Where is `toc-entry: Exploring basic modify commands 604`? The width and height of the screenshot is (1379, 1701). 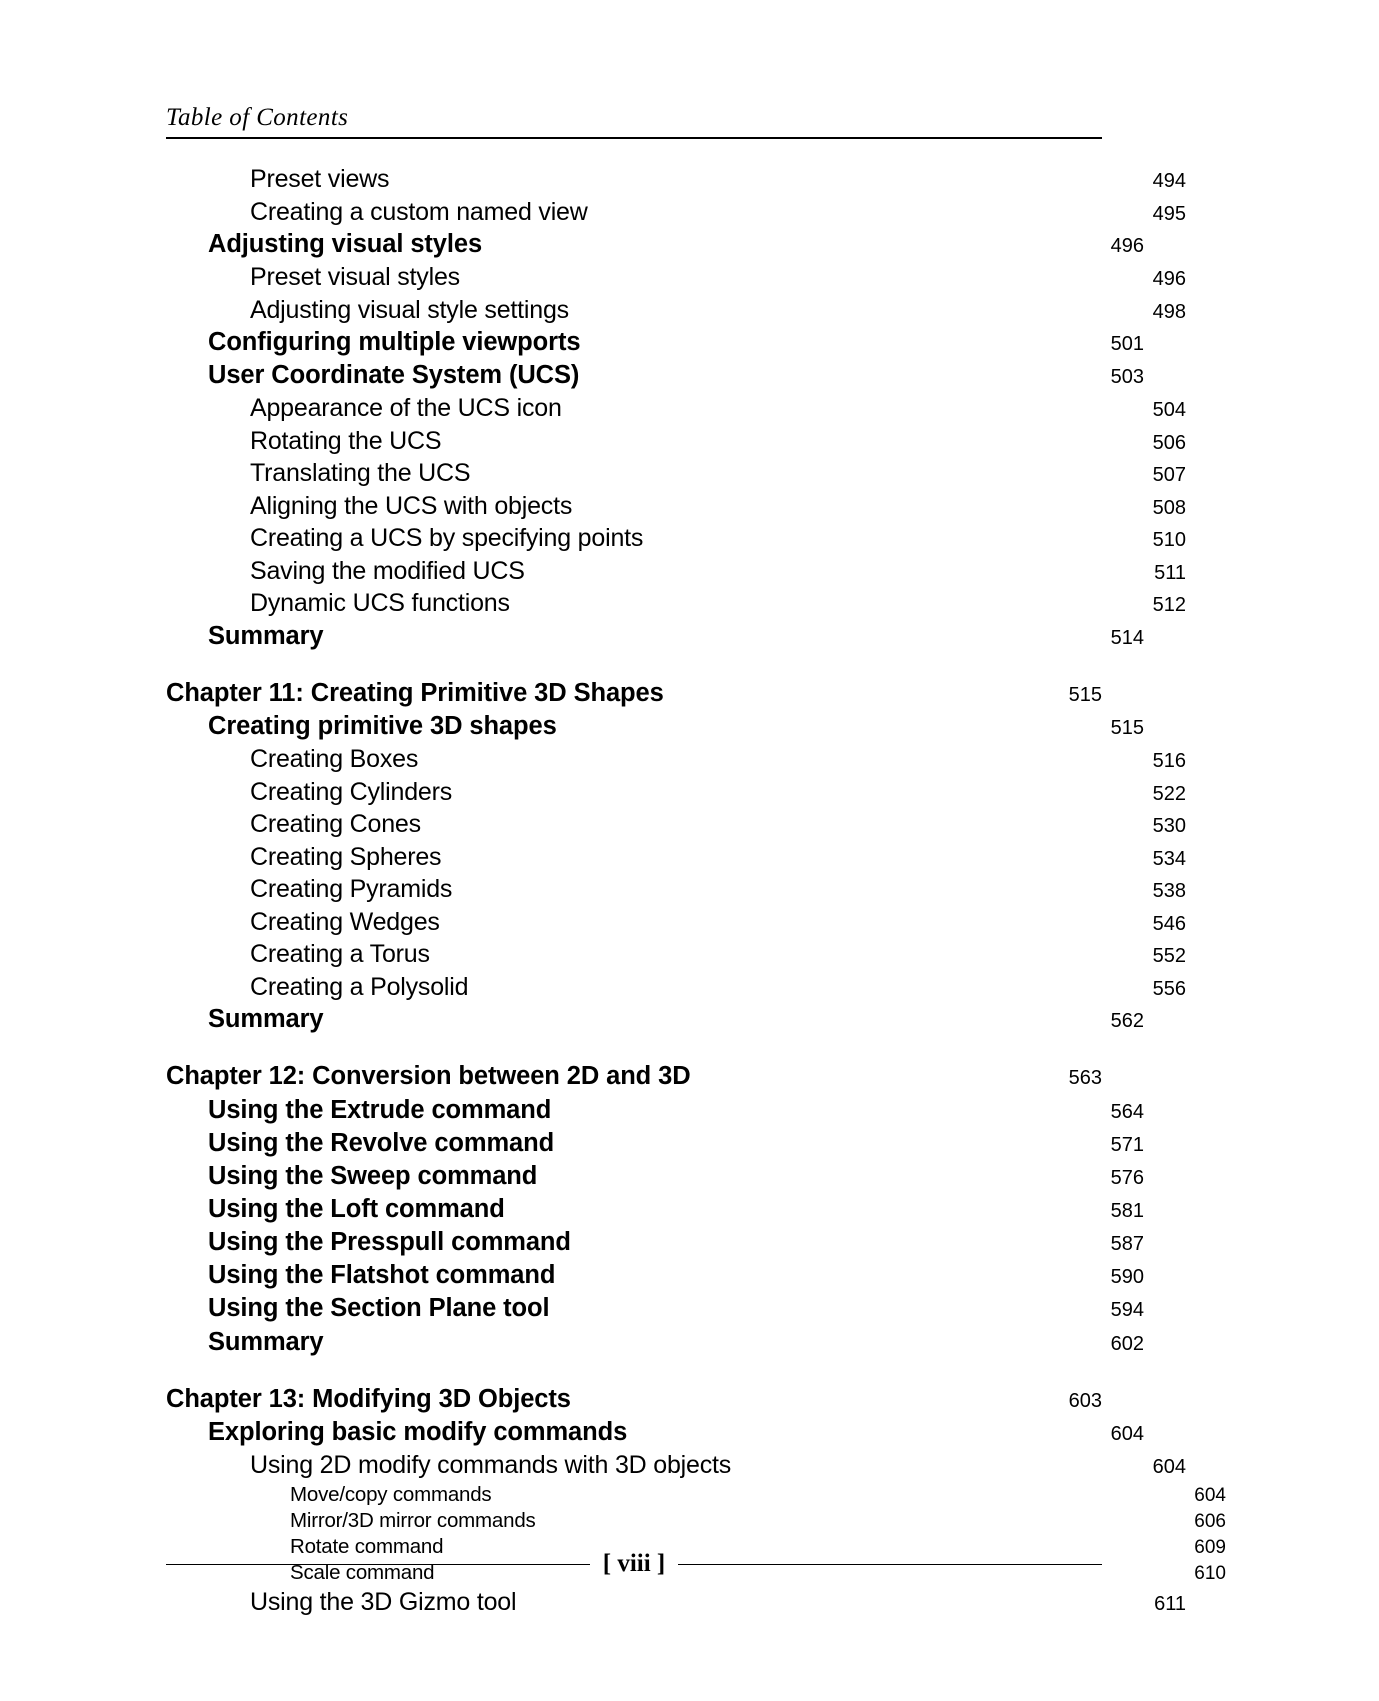
toc-entry: Exploring basic modify commands 604 is located at coordinates (655, 1432).